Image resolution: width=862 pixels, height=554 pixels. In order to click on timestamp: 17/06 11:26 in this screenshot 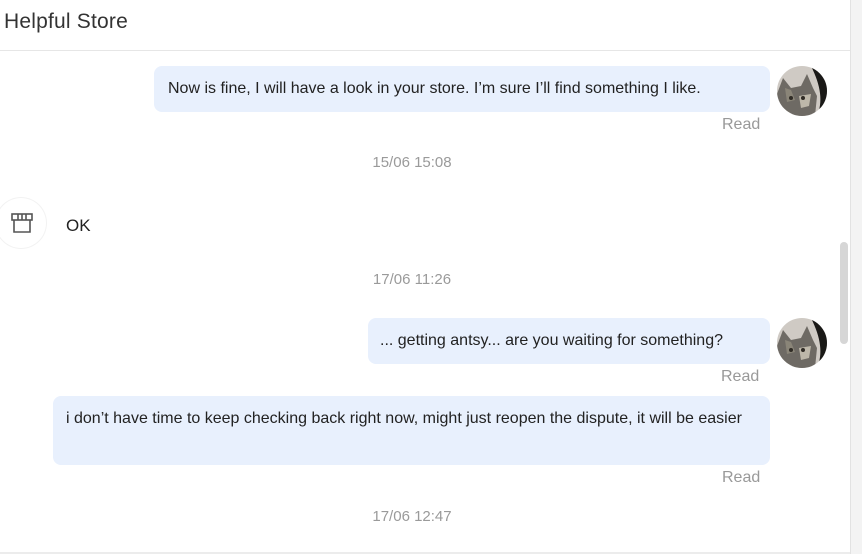, I will do `click(412, 279)`.